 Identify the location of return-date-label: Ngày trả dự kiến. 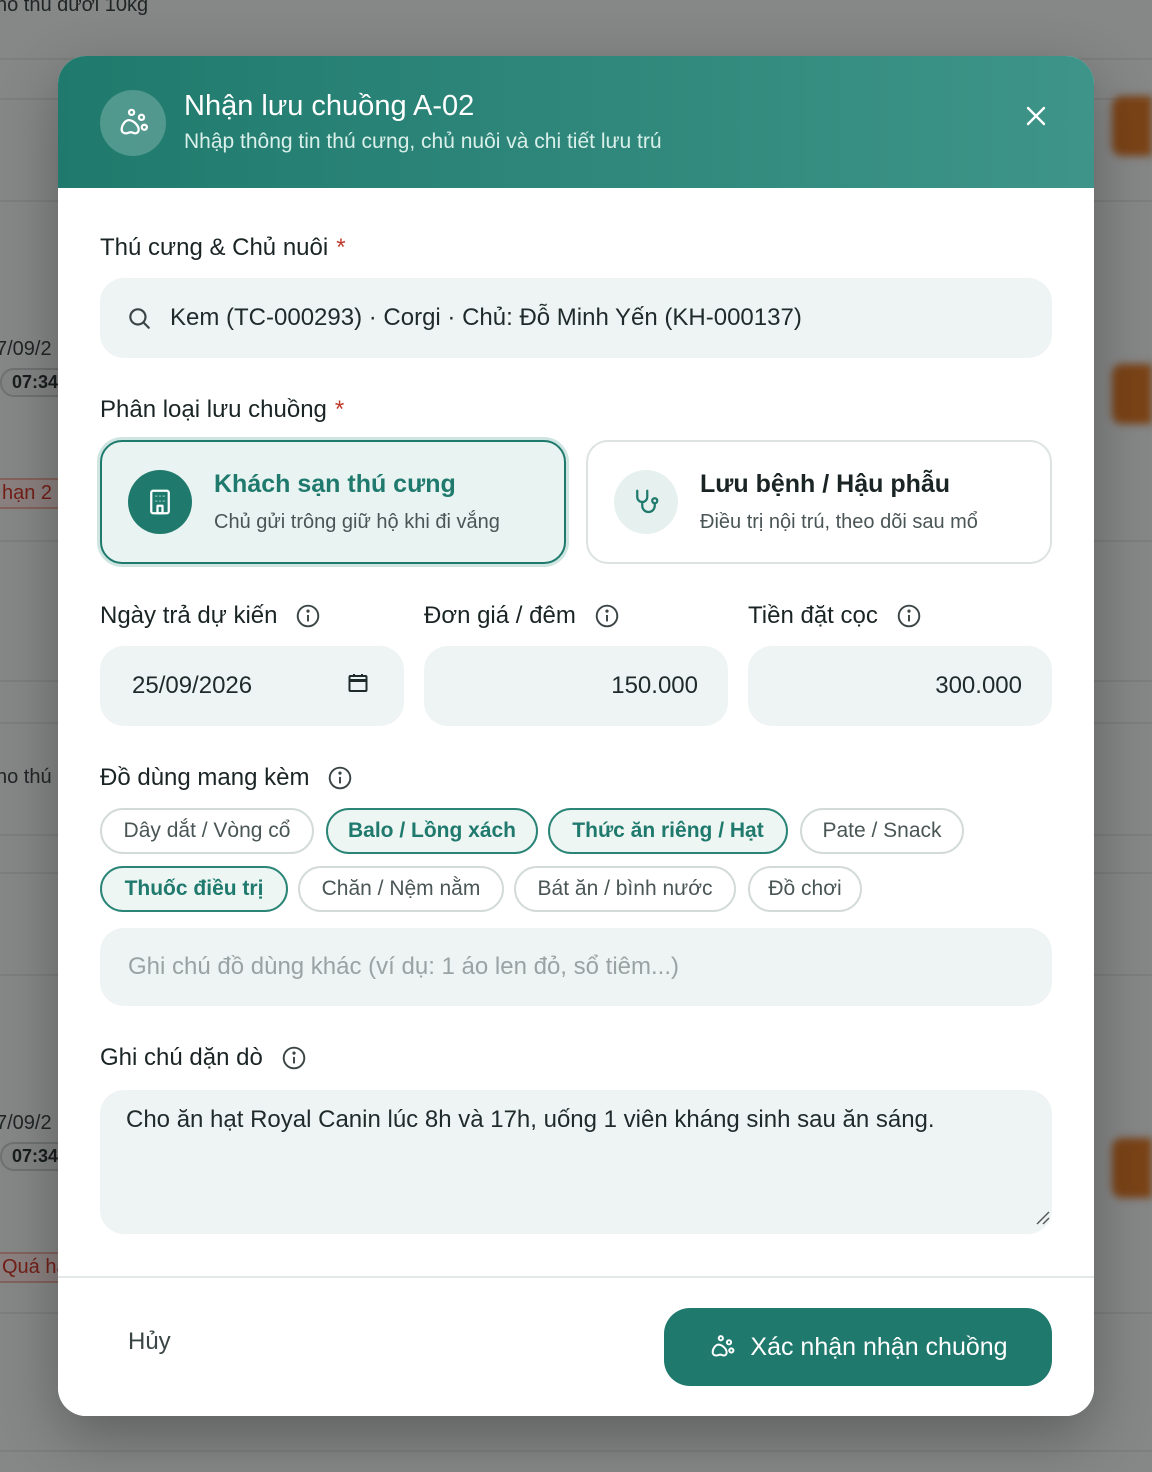
(210, 616).